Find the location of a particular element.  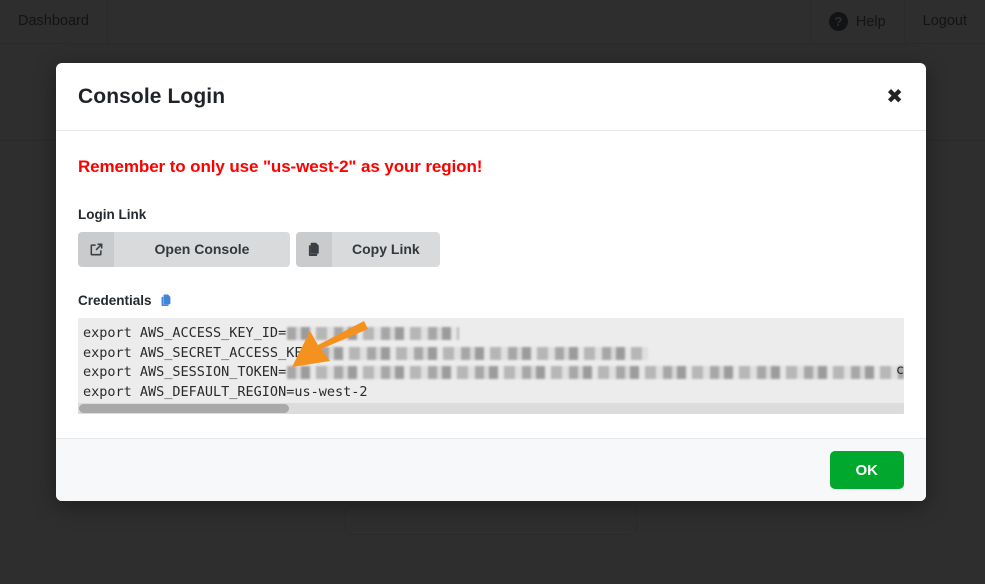

open-console-label: Open Console is located at coordinates (202, 249).